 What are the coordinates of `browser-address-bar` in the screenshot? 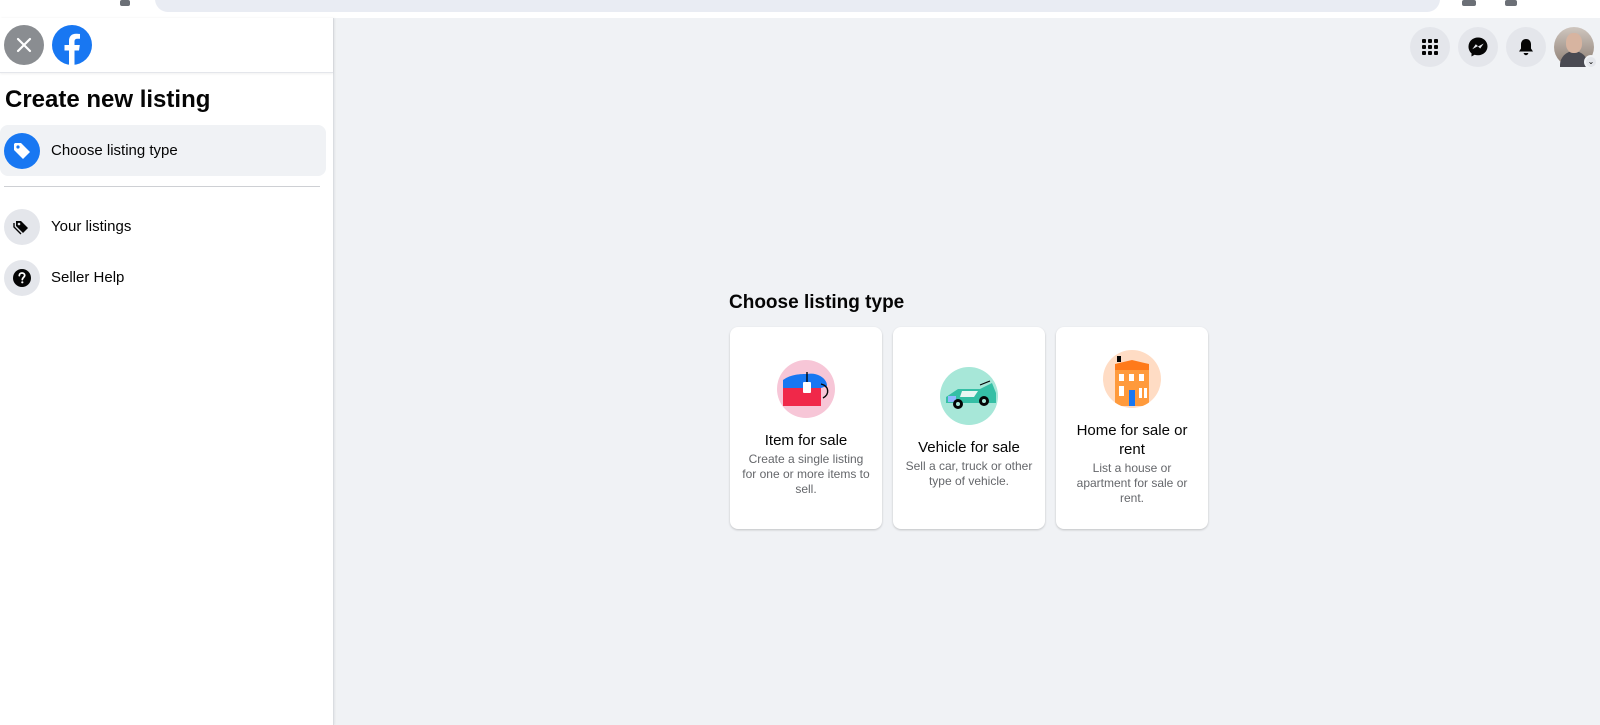 It's located at (797, 6).